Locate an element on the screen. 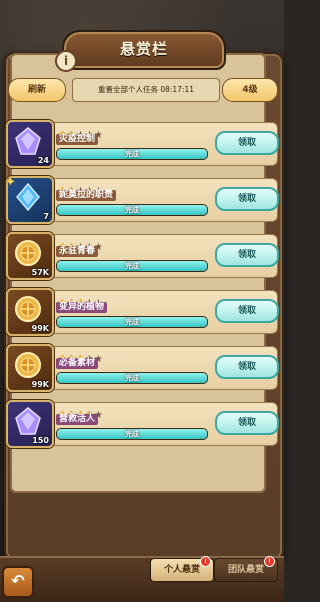 This screenshot has height=602, width=320. tab-team-label: 团队悬赏 is located at coordinates (245, 570).